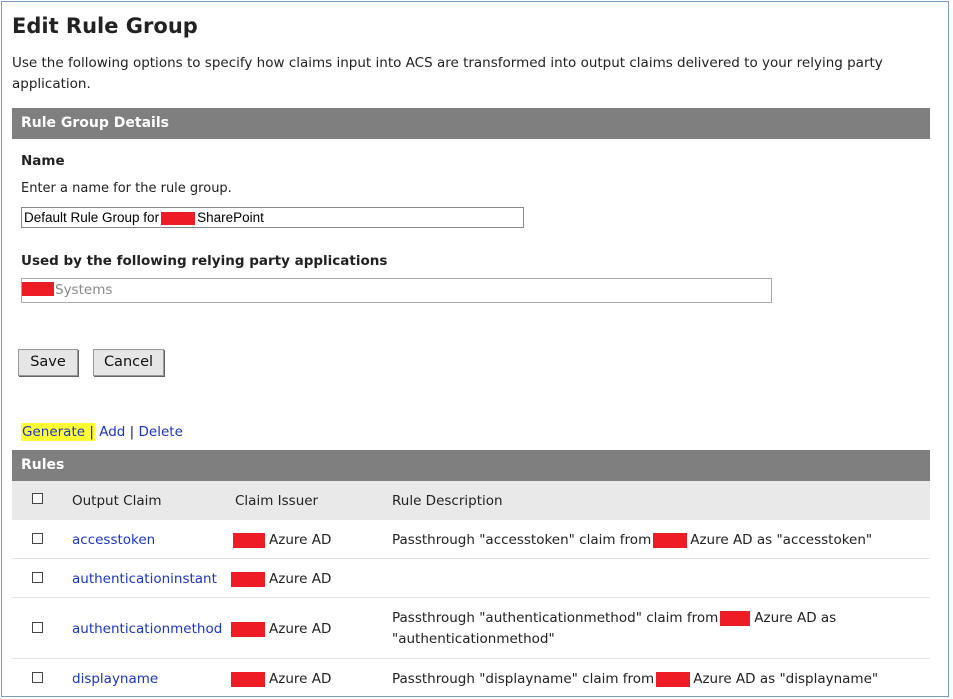 The image size is (953, 699). I want to click on rule-actions: Generate | Add | Delete, so click(102, 432).